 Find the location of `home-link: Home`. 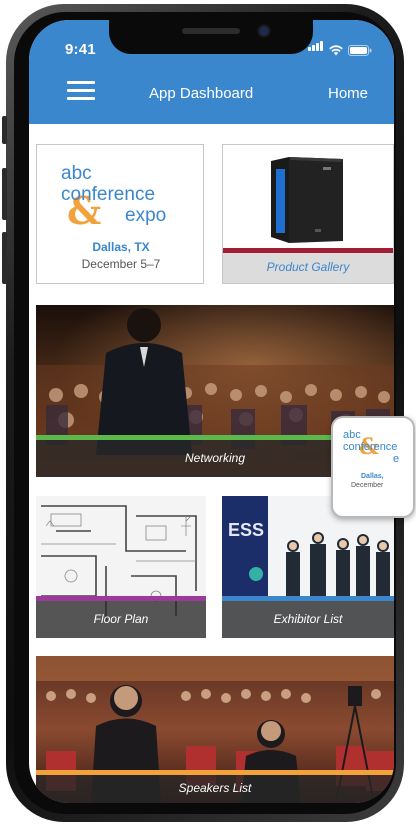

home-link: Home is located at coordinates (348, 93).